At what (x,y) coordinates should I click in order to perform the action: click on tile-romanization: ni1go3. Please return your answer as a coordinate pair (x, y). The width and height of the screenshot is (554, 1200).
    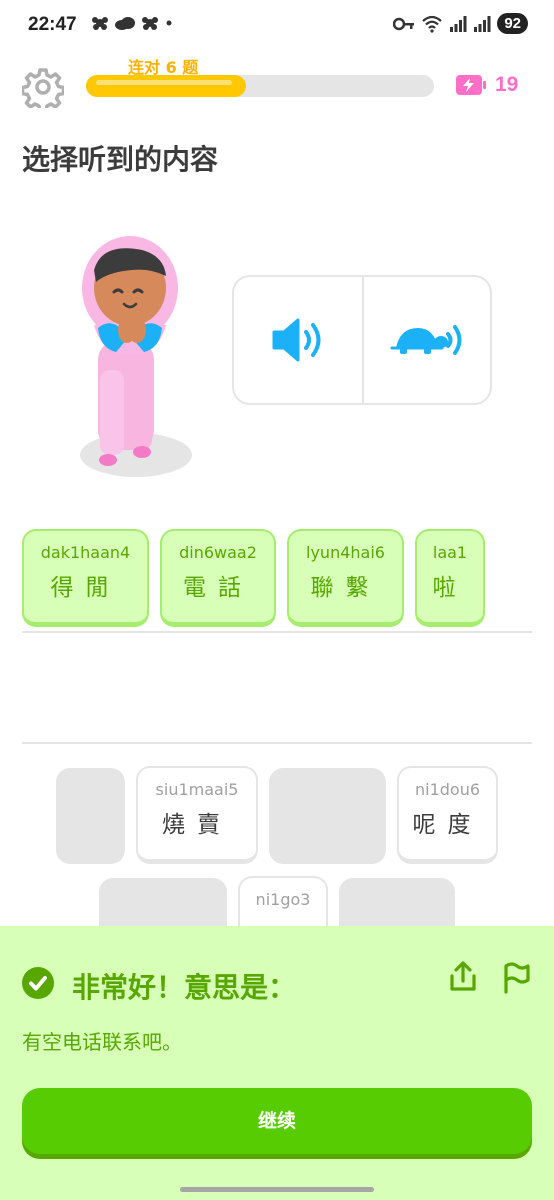
    Looking at the image, I should click on (283, 899).